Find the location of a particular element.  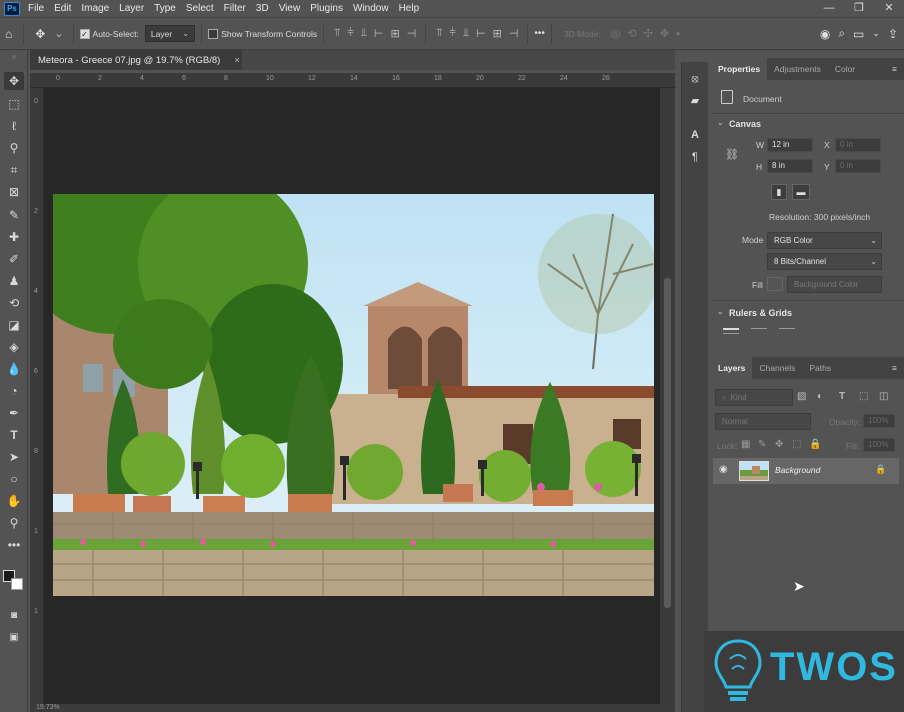

width-field: 12 in is located at coordinates (790, 145).